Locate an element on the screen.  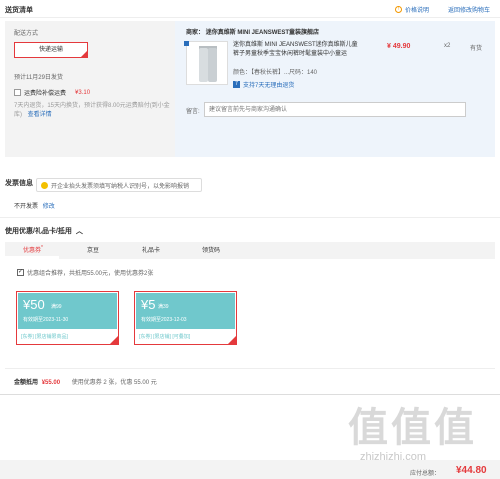
freight-insurance-row: 运费险补偿运费 ¥3.10 is located at coordinates (52, 92).